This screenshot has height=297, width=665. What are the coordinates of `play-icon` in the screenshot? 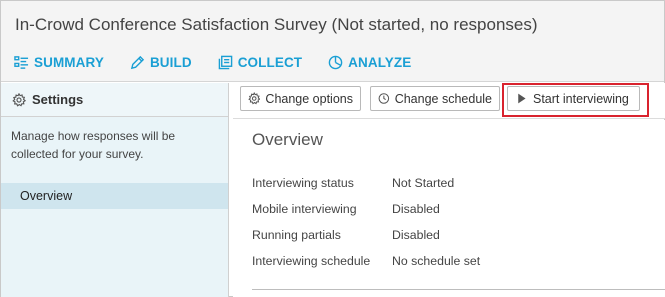 It's located at (522, 98).